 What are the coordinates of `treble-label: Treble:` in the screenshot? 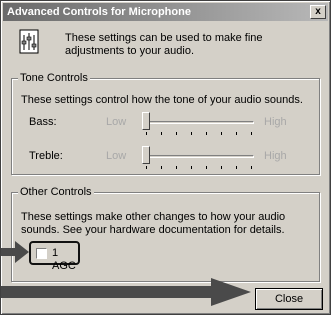 It's located at (46, 156).